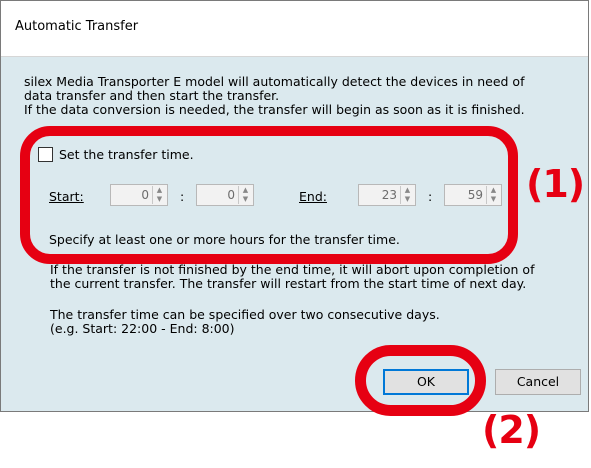  I want to click on callout-1: (1), so click(555, 184).